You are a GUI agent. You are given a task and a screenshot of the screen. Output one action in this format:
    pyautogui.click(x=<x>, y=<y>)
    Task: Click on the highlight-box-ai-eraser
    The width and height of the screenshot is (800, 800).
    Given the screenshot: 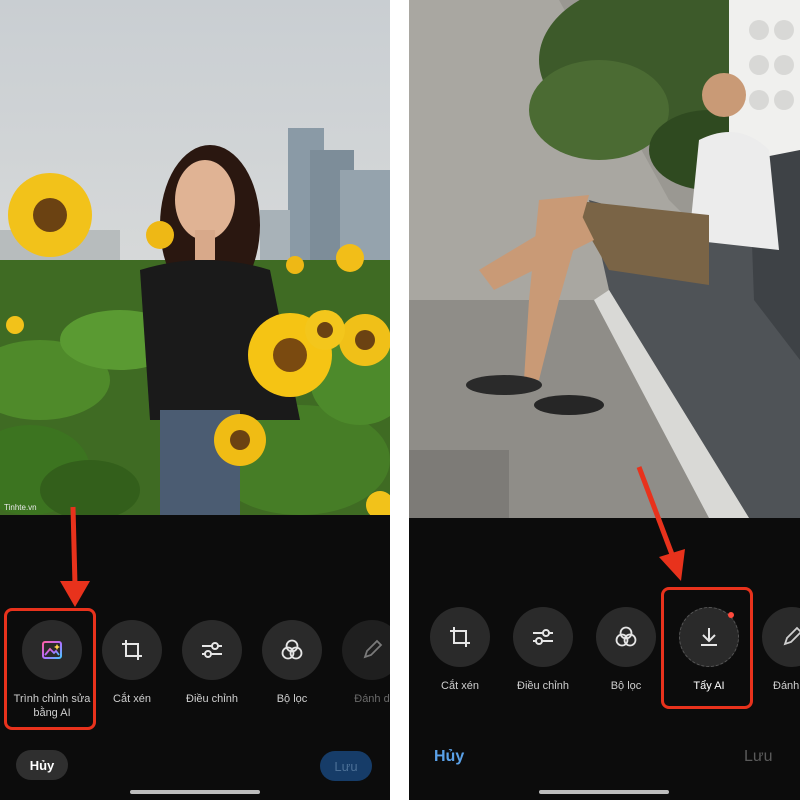 What is the action you would take?
    pyautogui.click(x=707, y=648)
    